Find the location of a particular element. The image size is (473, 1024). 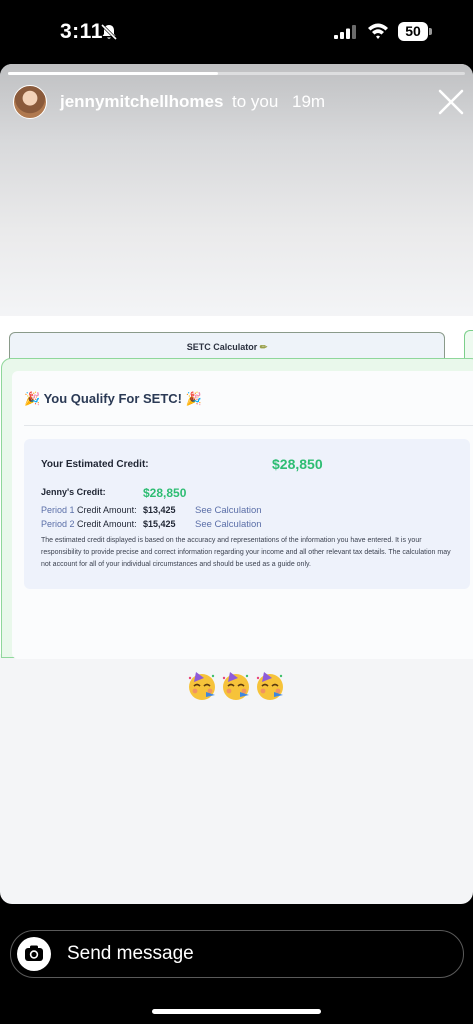

send-message-field: Send message is located at coordinates (237, 954).